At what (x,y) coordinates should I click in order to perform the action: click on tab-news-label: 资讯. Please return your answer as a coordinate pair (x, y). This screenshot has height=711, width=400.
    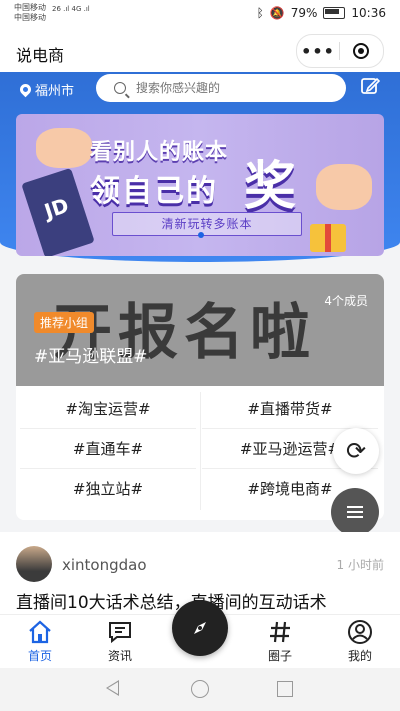
    Looking at the image, I should click on (119, 656).